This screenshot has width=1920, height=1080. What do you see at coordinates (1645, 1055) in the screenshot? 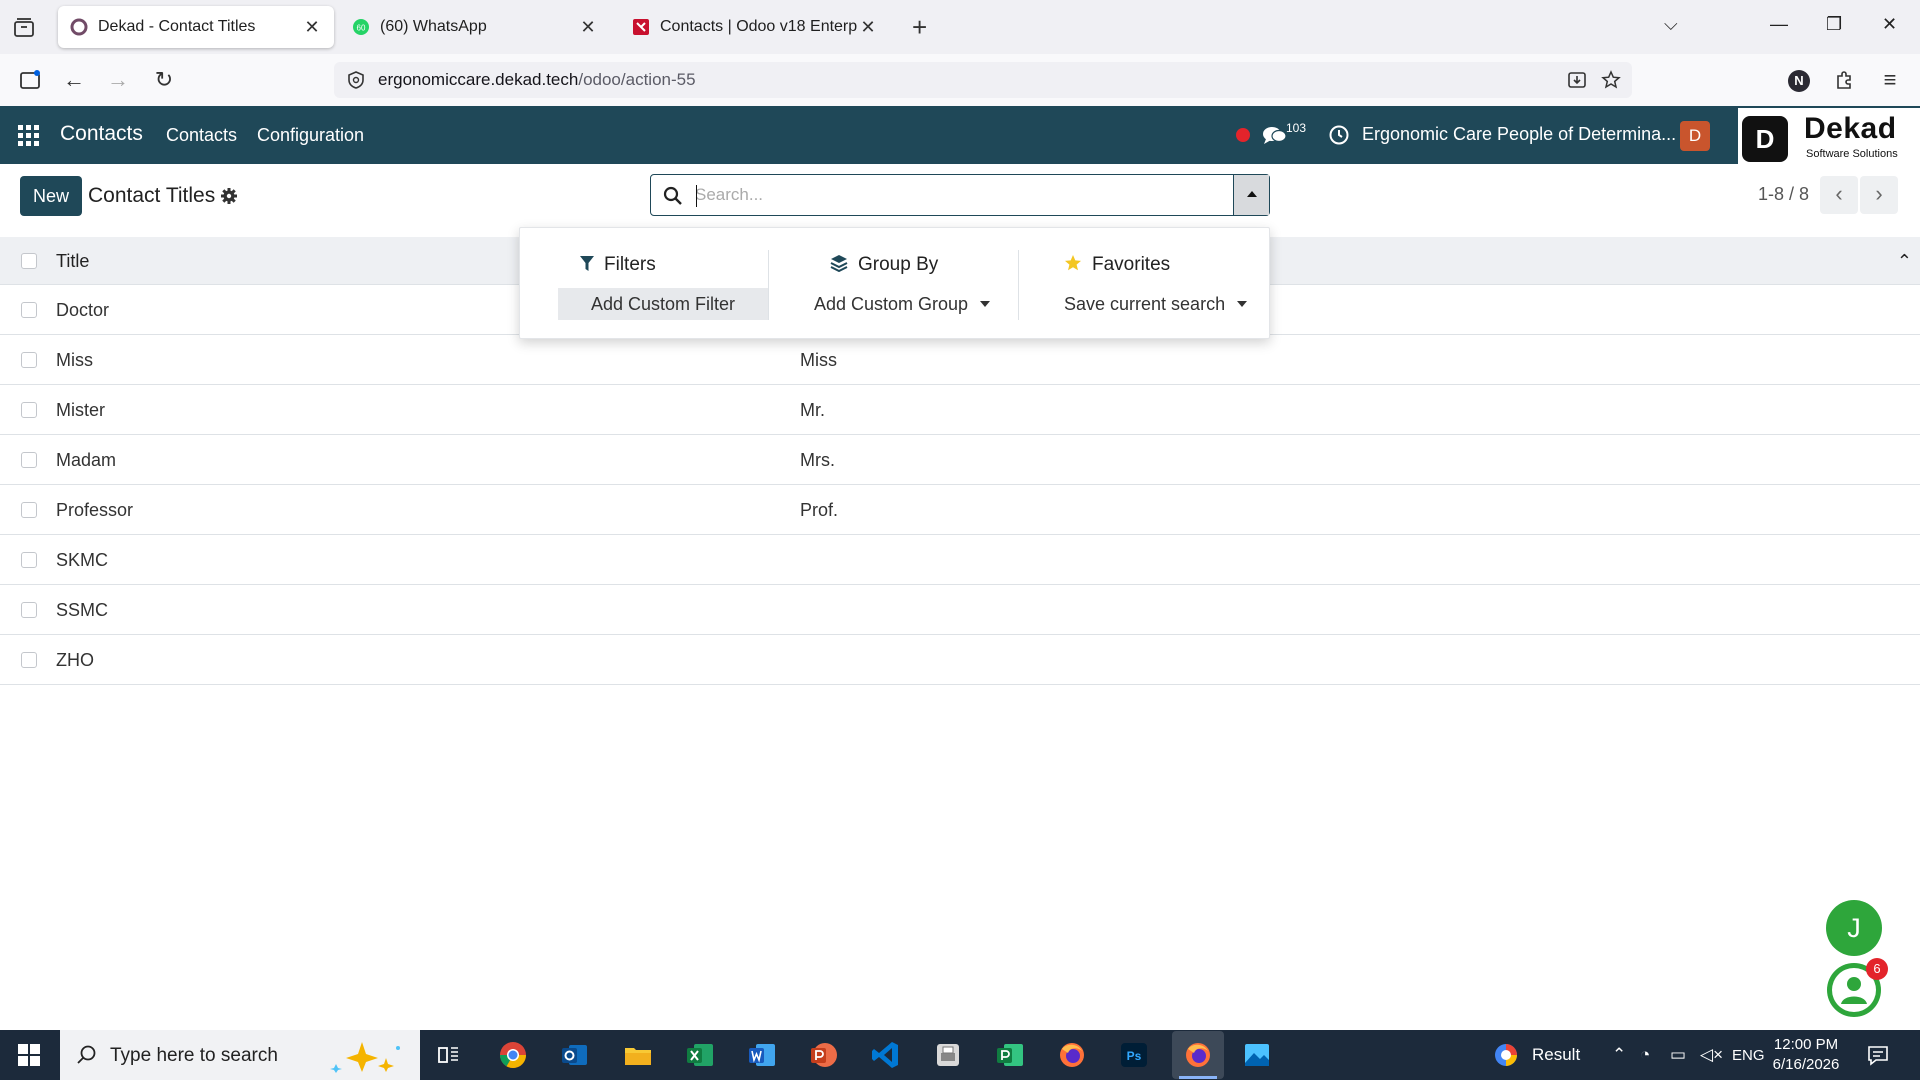
I see `network-icon: ◔` at bounding box center [1645, 1055].